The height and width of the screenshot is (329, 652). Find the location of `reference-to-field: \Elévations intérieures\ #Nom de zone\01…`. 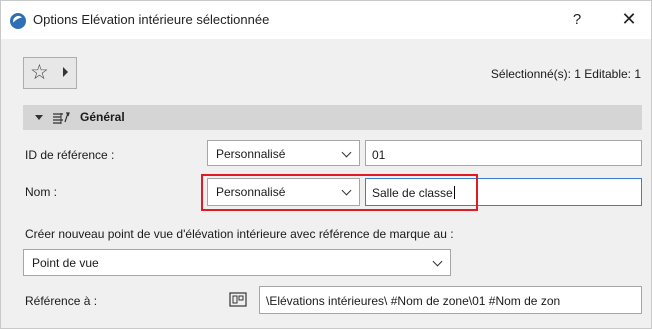

reference-to-field: \Elévations intérieures\ #Nom de zone\01… is located at coordinates (450, 300).